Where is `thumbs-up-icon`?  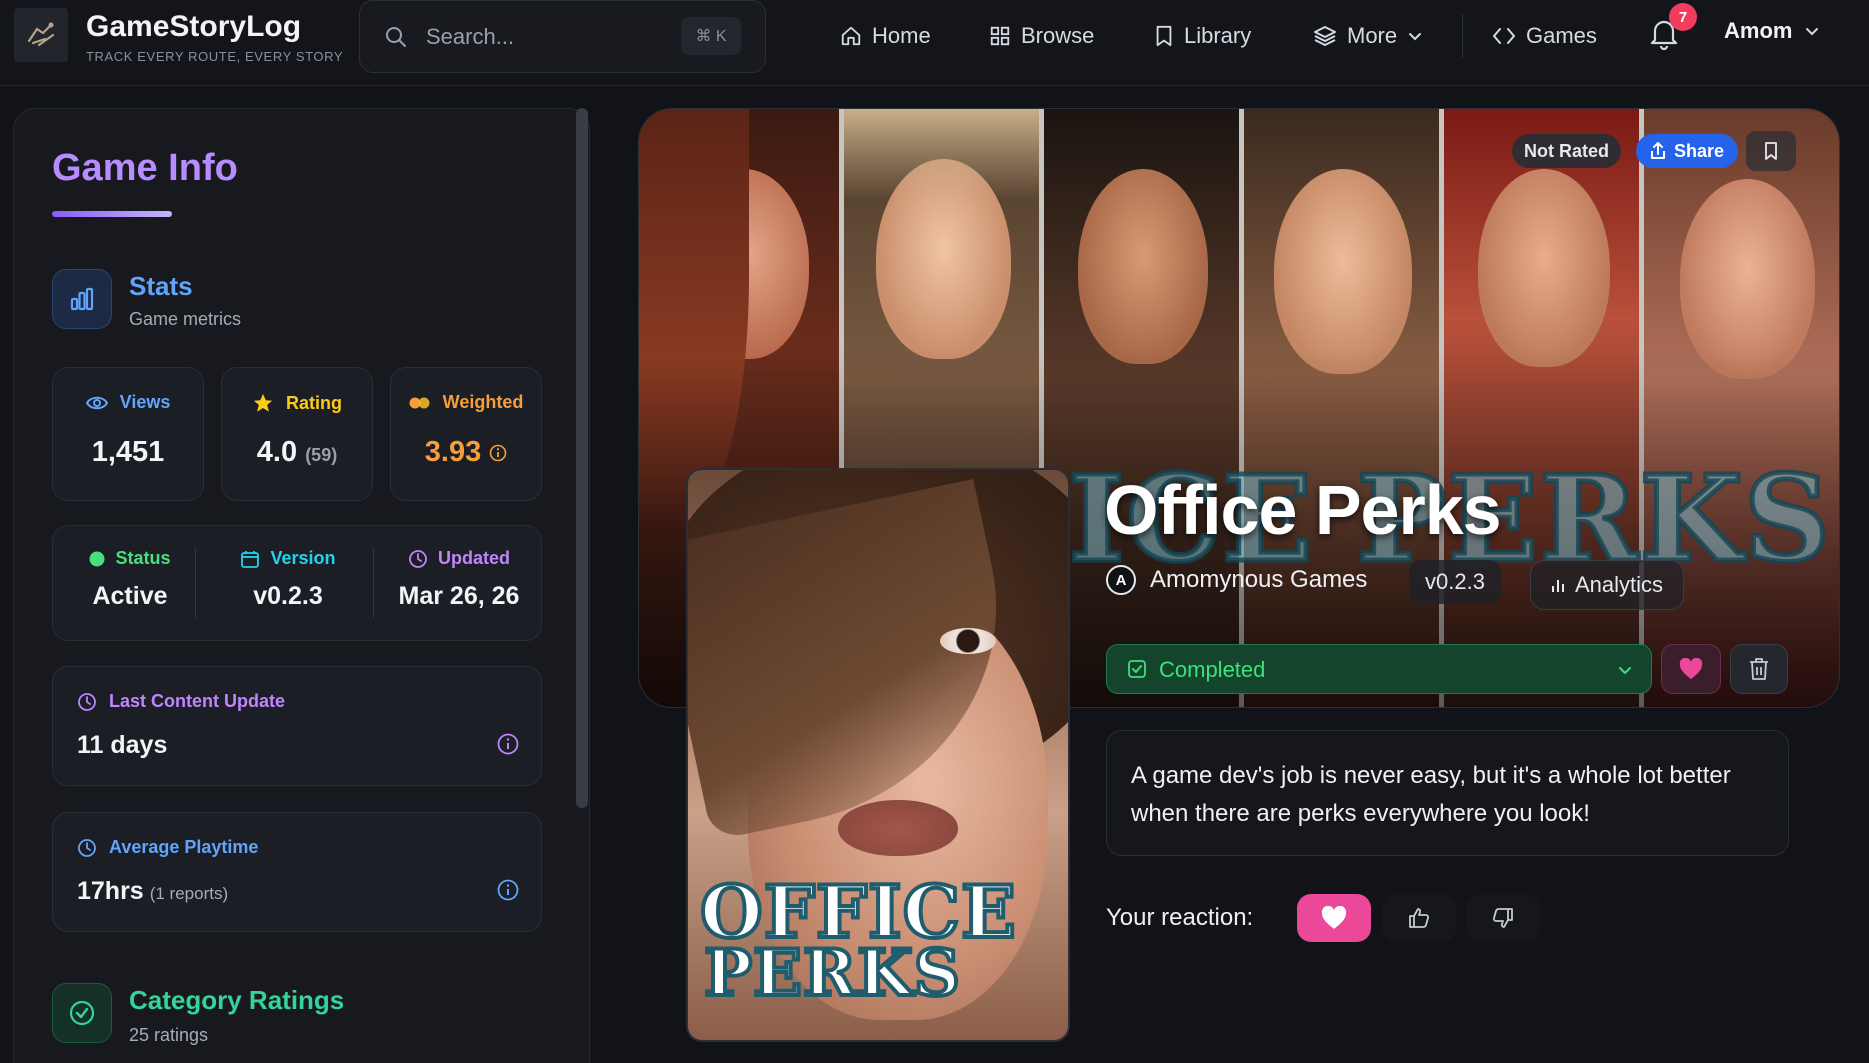 thumbs-up-icon is located at coordinates (1419, 918).